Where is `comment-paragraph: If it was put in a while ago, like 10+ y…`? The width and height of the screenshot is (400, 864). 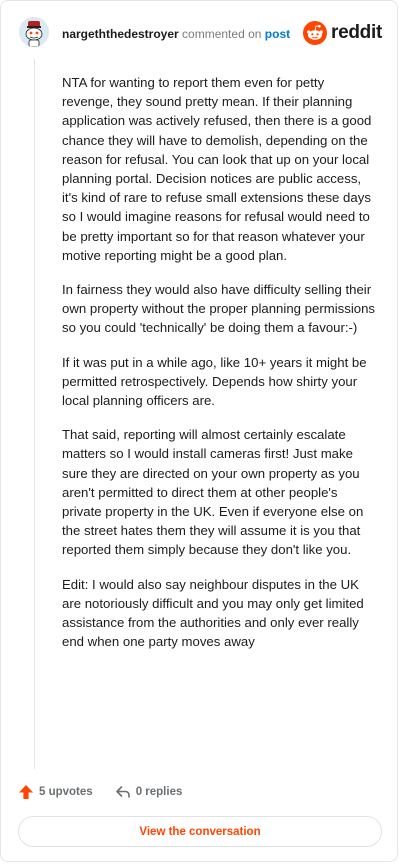 comment-paragraph: If it was put in a while ago, like 10+ y… is located at coordinates (214, 381).